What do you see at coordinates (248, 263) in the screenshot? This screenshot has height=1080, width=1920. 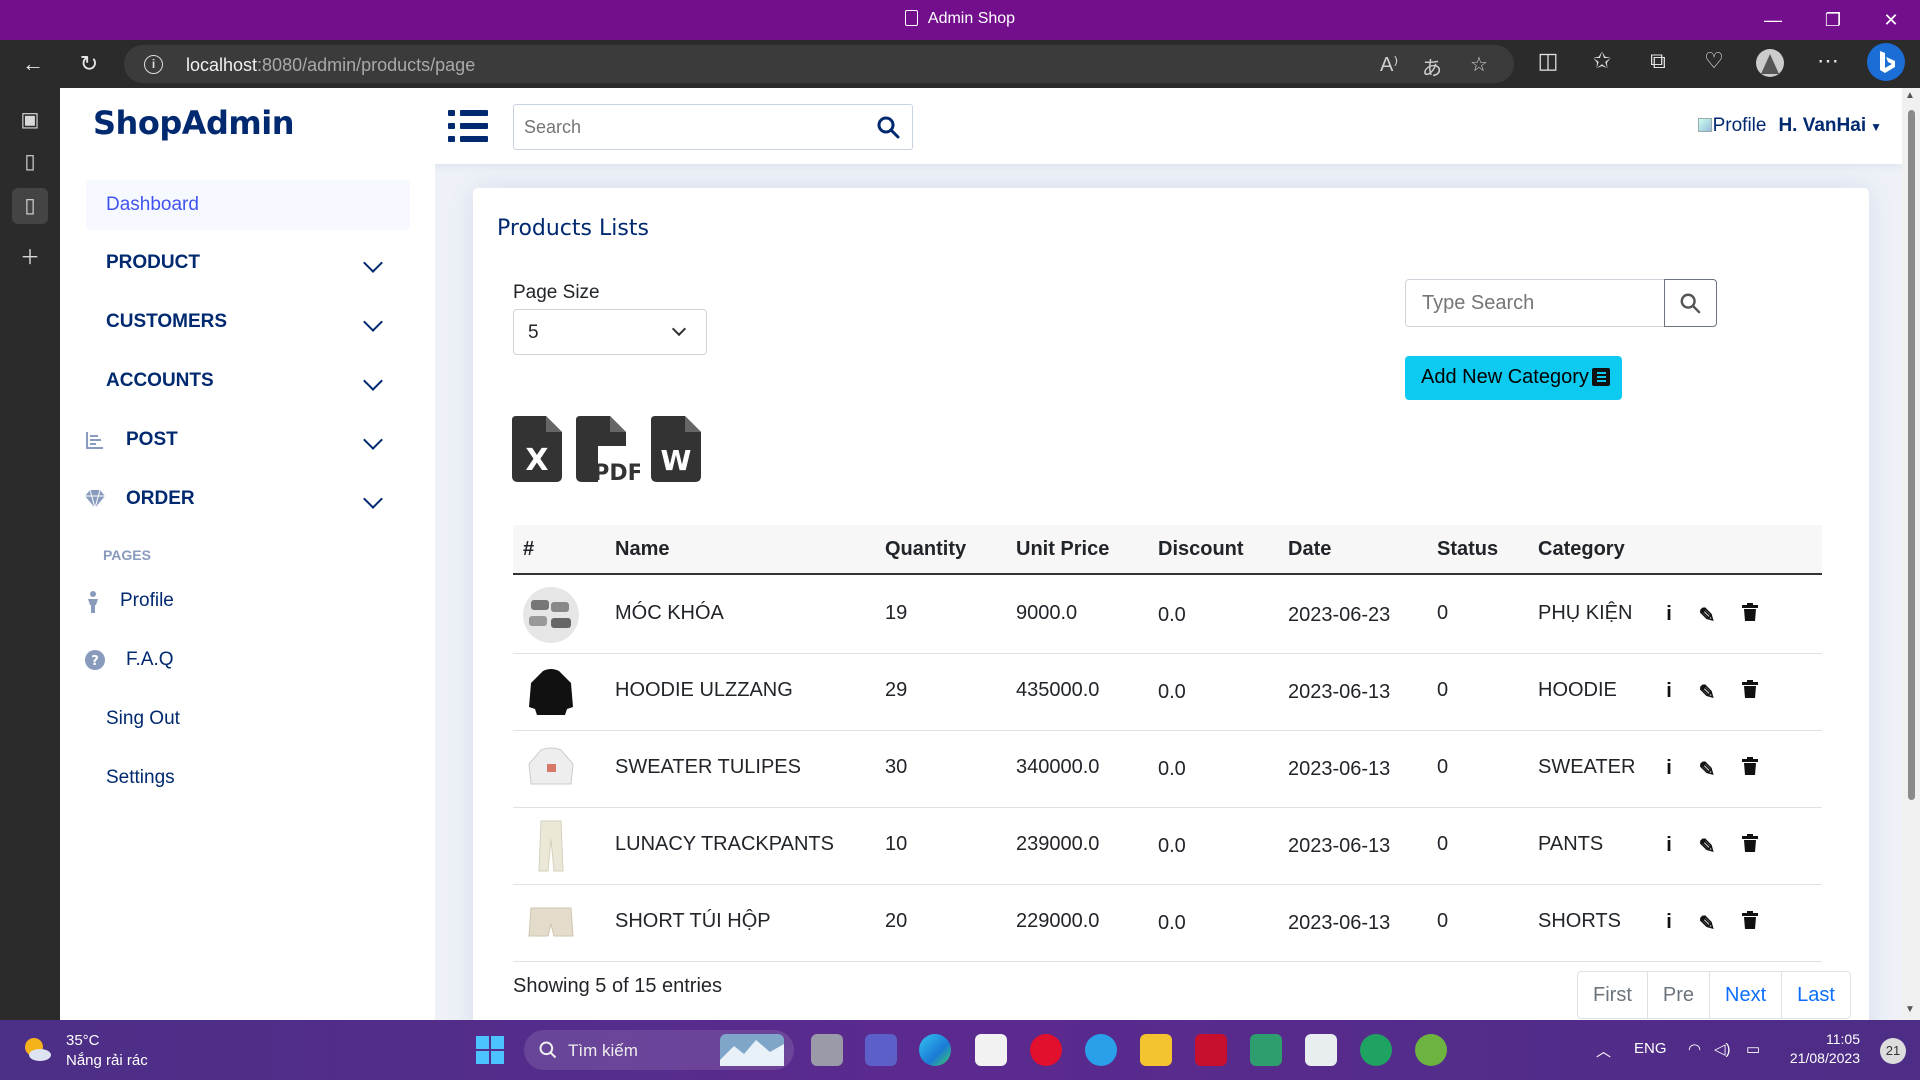 I see `sidebar-item-product: PRODUCT` at bounding box center [248, 263].